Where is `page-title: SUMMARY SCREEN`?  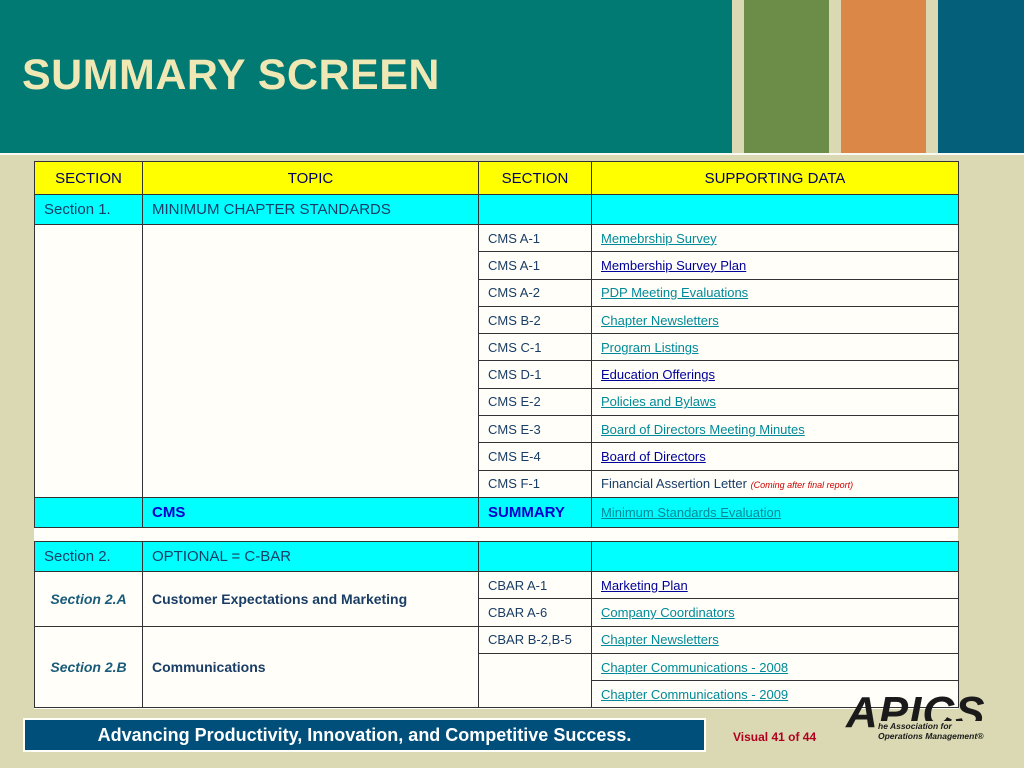
page-title: SUMMARY SCREEN is located at coordinates (231, 75).